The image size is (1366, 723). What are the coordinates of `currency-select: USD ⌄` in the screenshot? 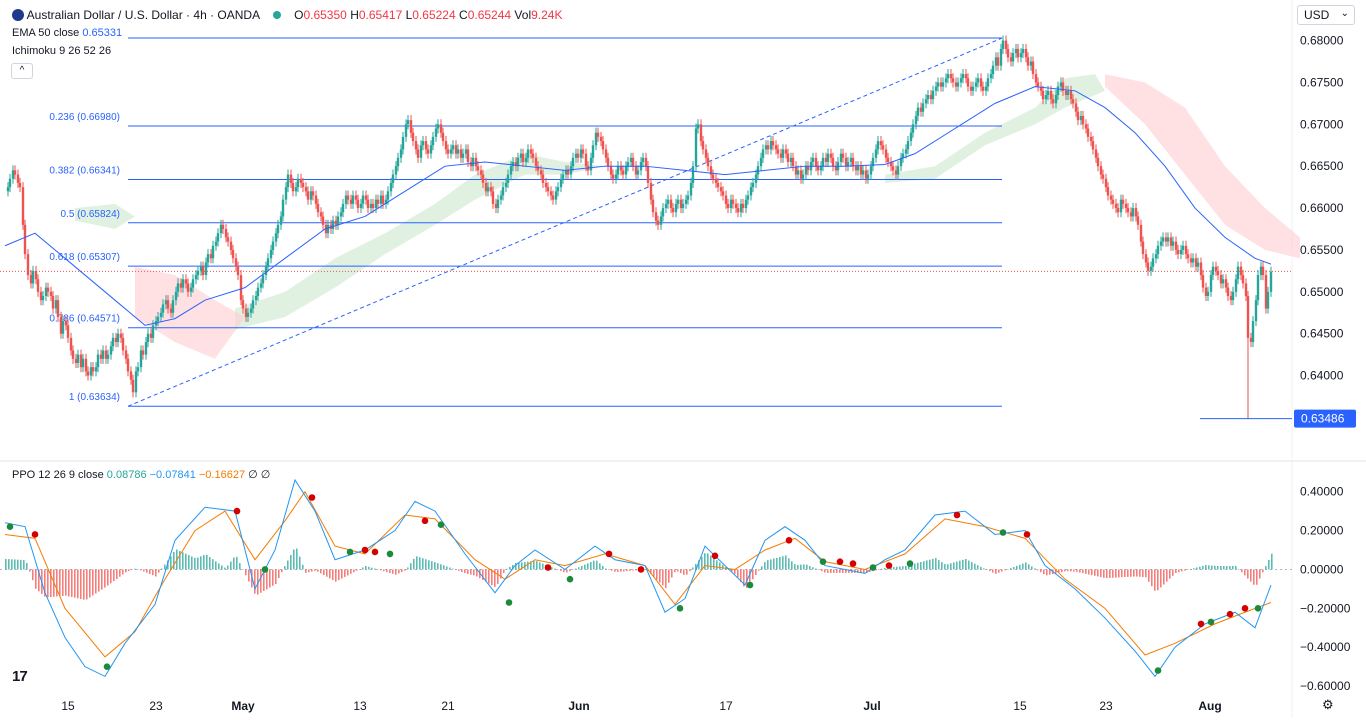 It's located at (1326, 15).